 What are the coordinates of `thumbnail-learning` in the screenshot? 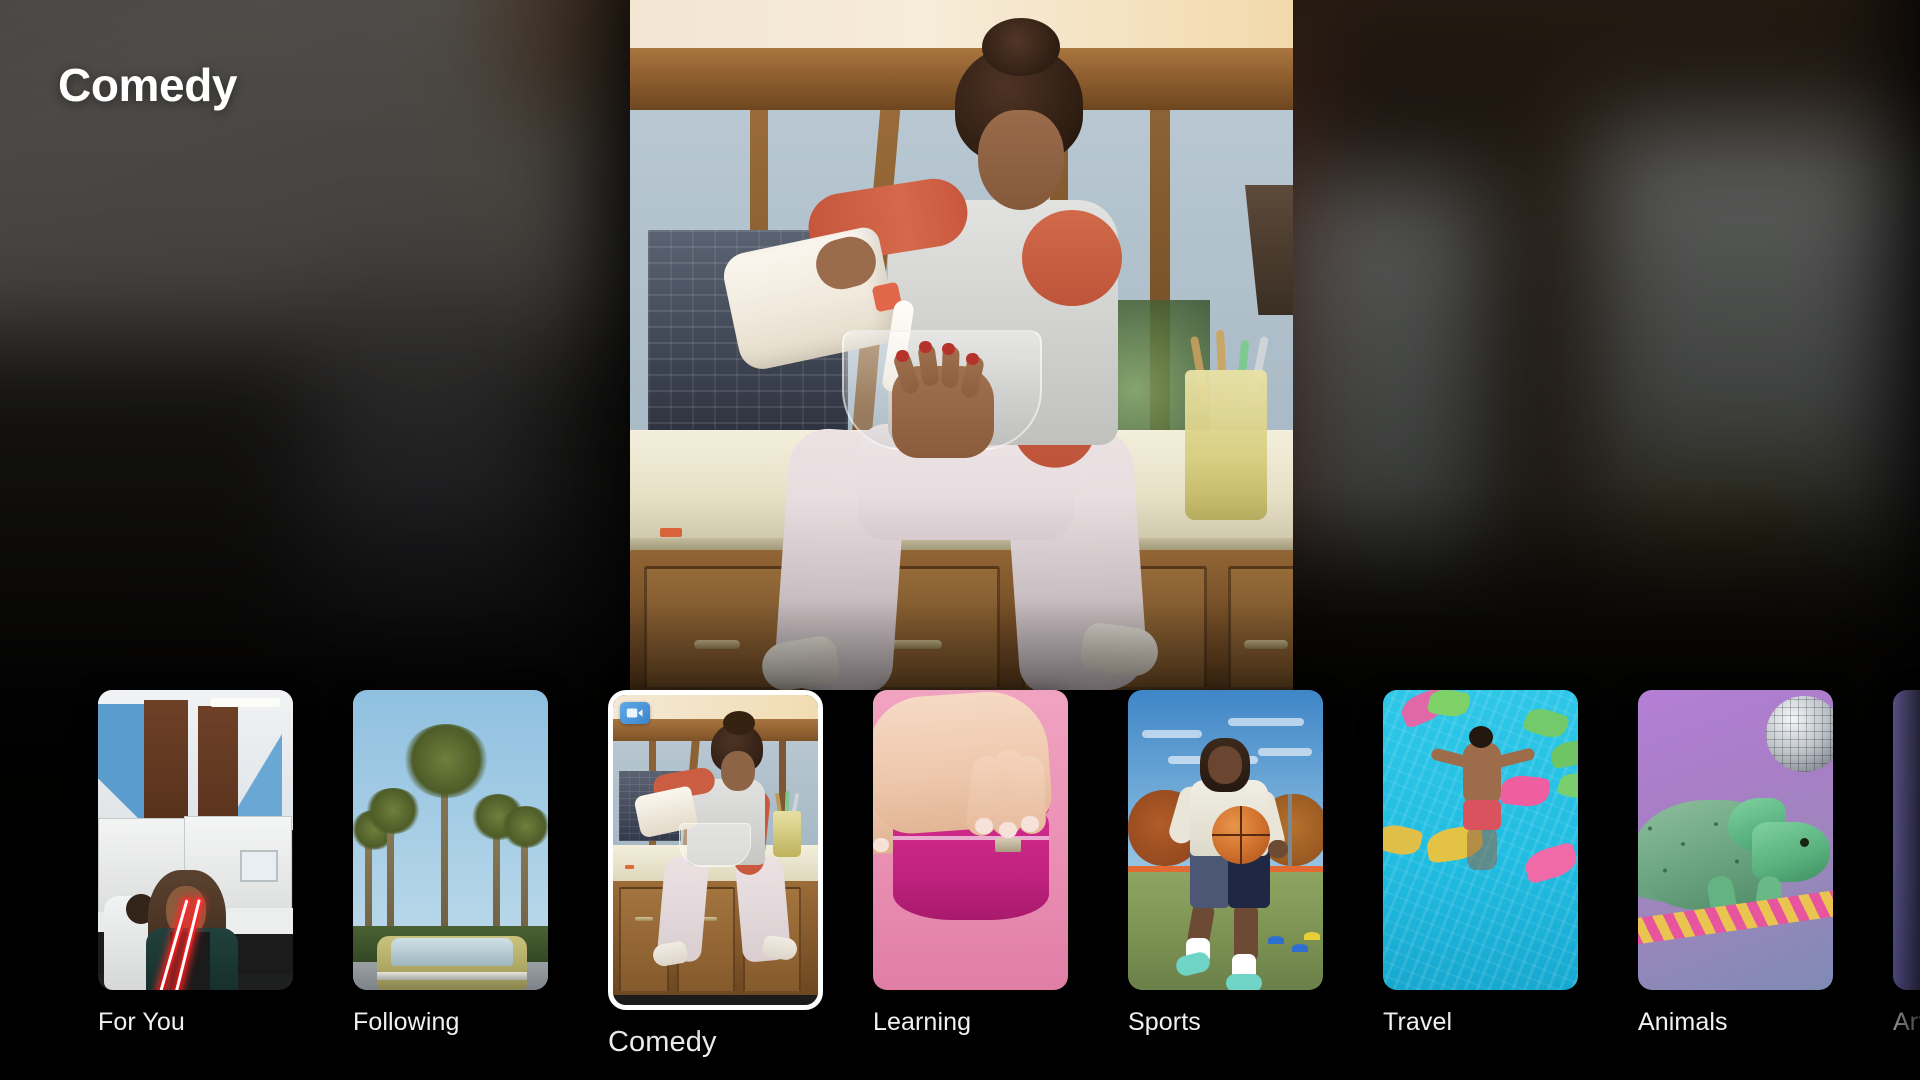 It's located at (970, 840).